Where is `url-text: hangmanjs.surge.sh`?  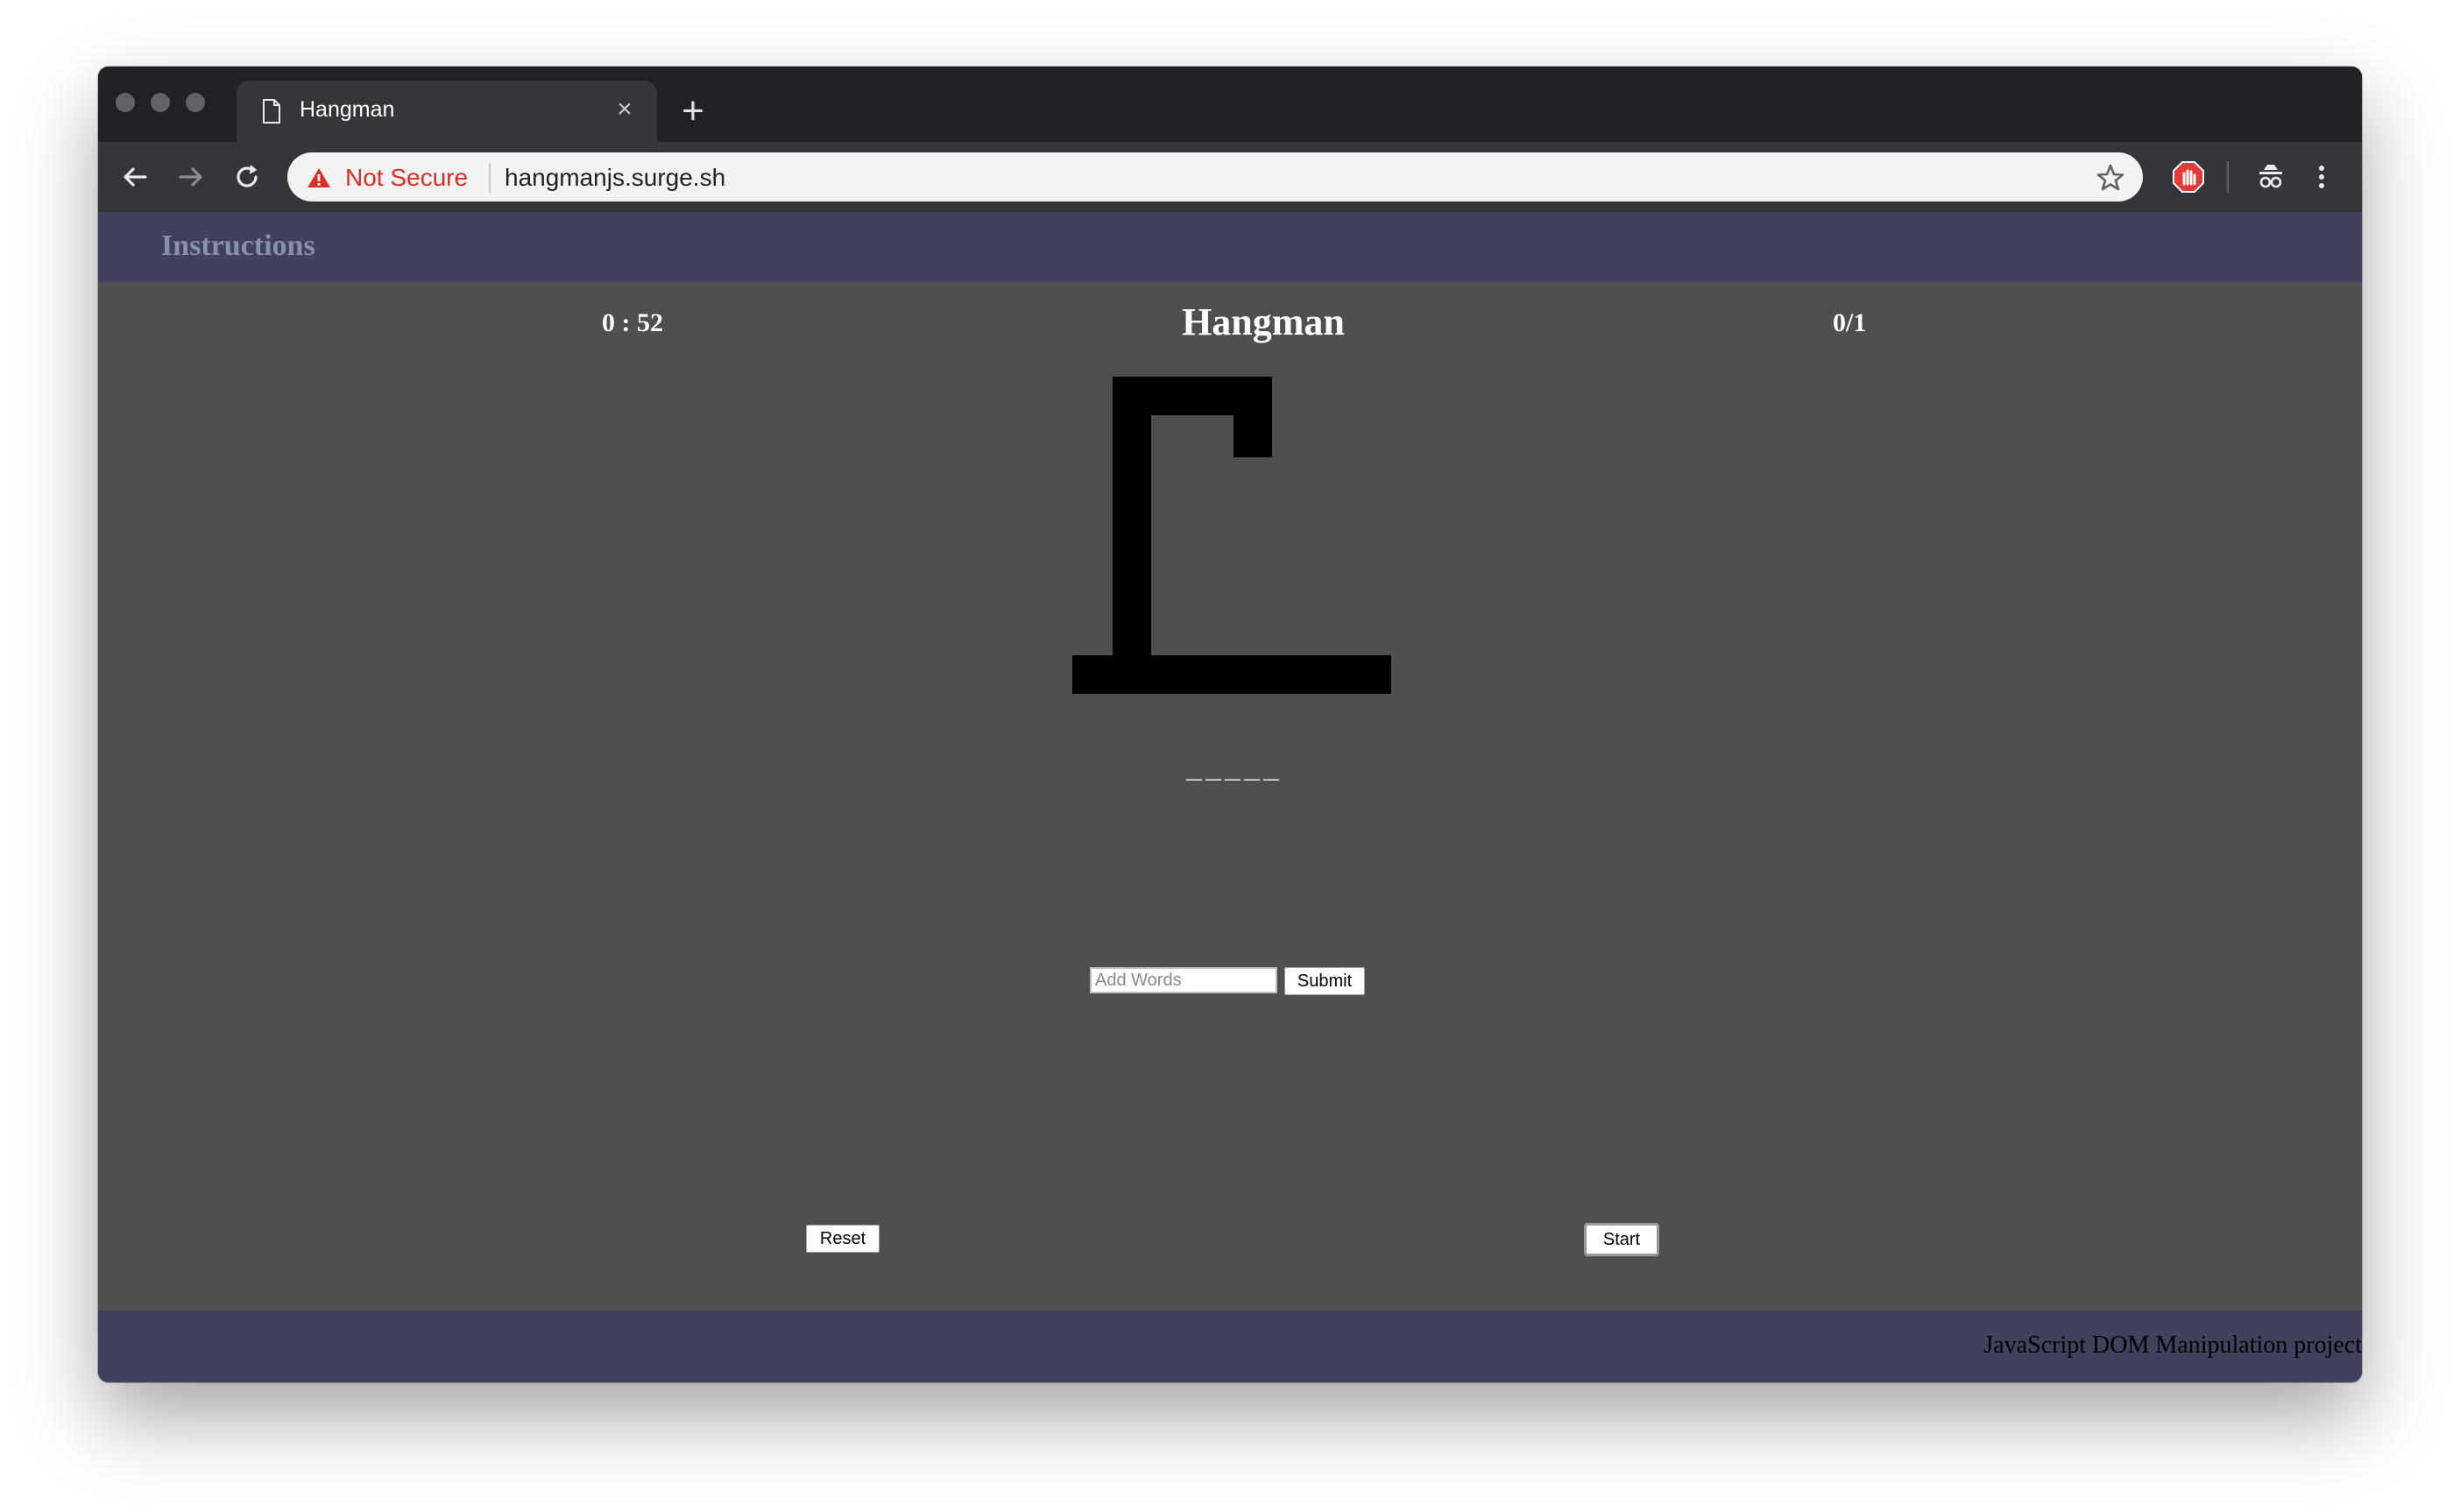
url-text: hangmanjs.surge.sh is located at coordinates (615, 178).